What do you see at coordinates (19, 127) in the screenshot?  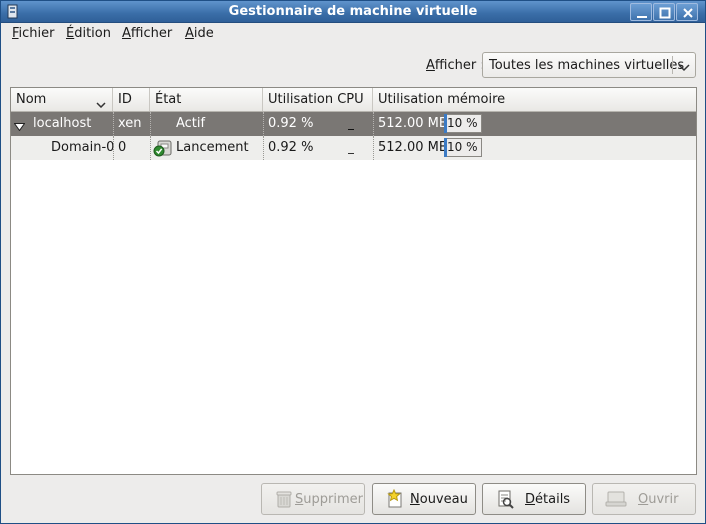 I see `expander-expanded-icon` at bounding box center [19, 127].